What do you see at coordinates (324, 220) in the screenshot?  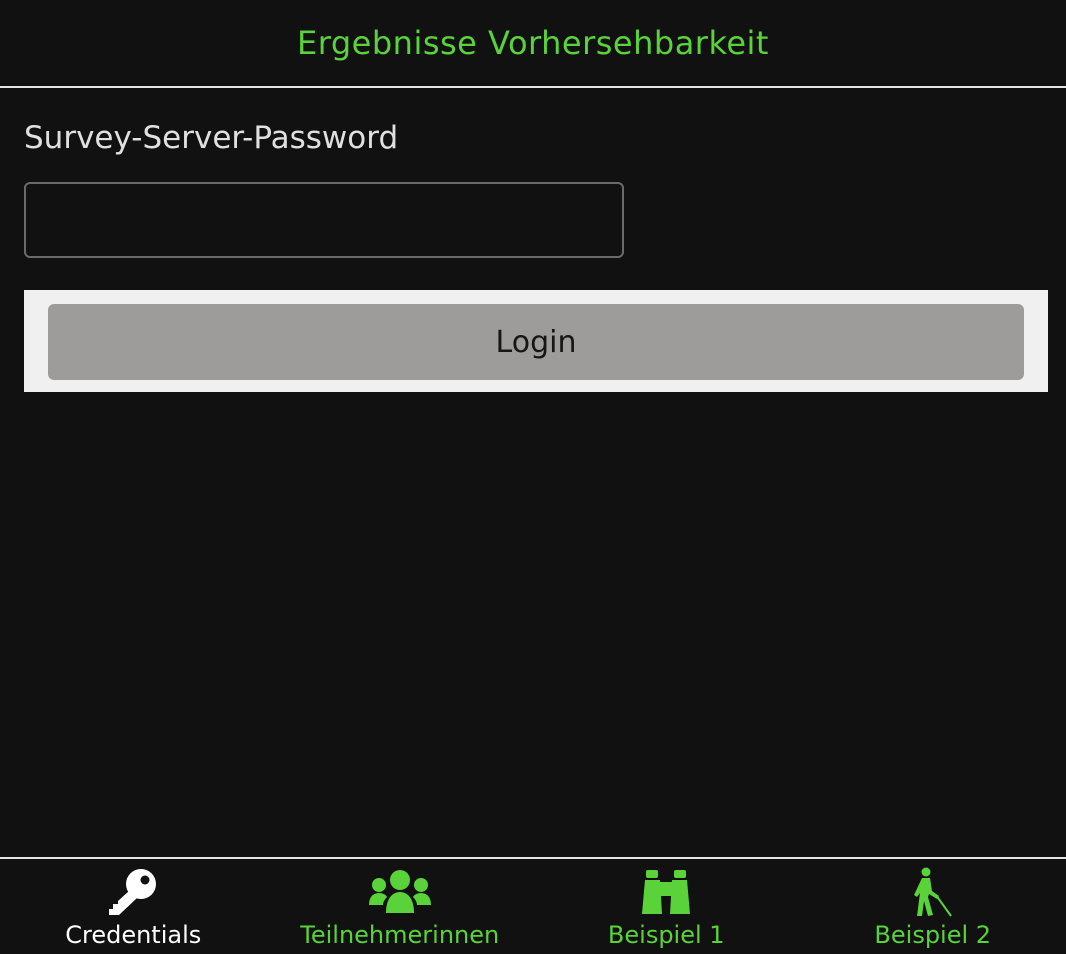 I see `password-input` at bounding box center [324, 220].